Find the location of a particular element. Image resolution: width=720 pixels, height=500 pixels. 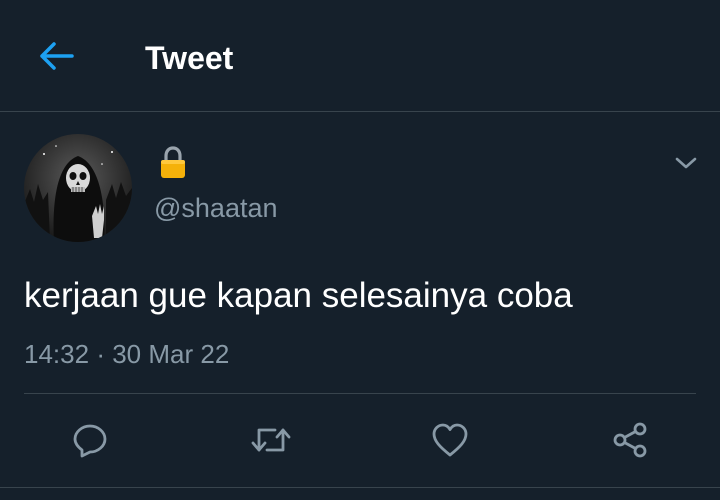

share-icon is located at coordinates (630, 440).